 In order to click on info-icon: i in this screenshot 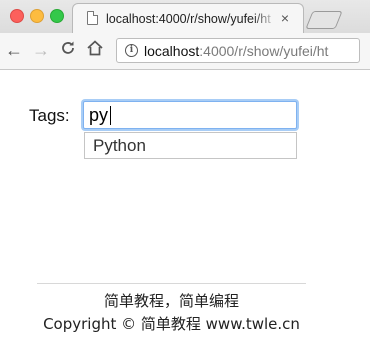, I will do `click(131, 50)`.